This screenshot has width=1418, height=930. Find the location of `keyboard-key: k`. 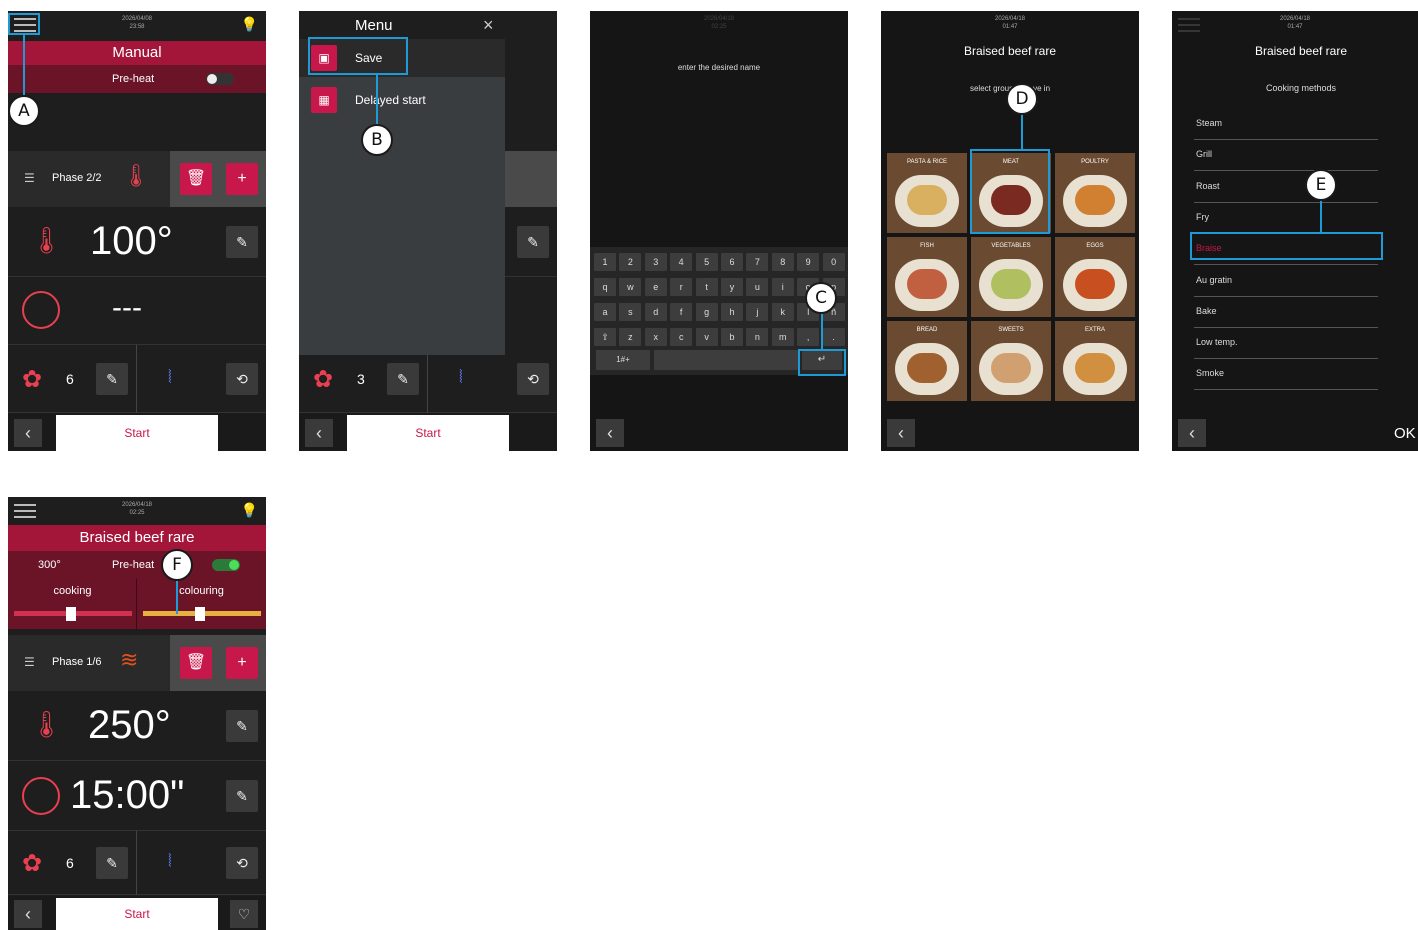

keyboard-key: k is located at coordinates (782, 312).